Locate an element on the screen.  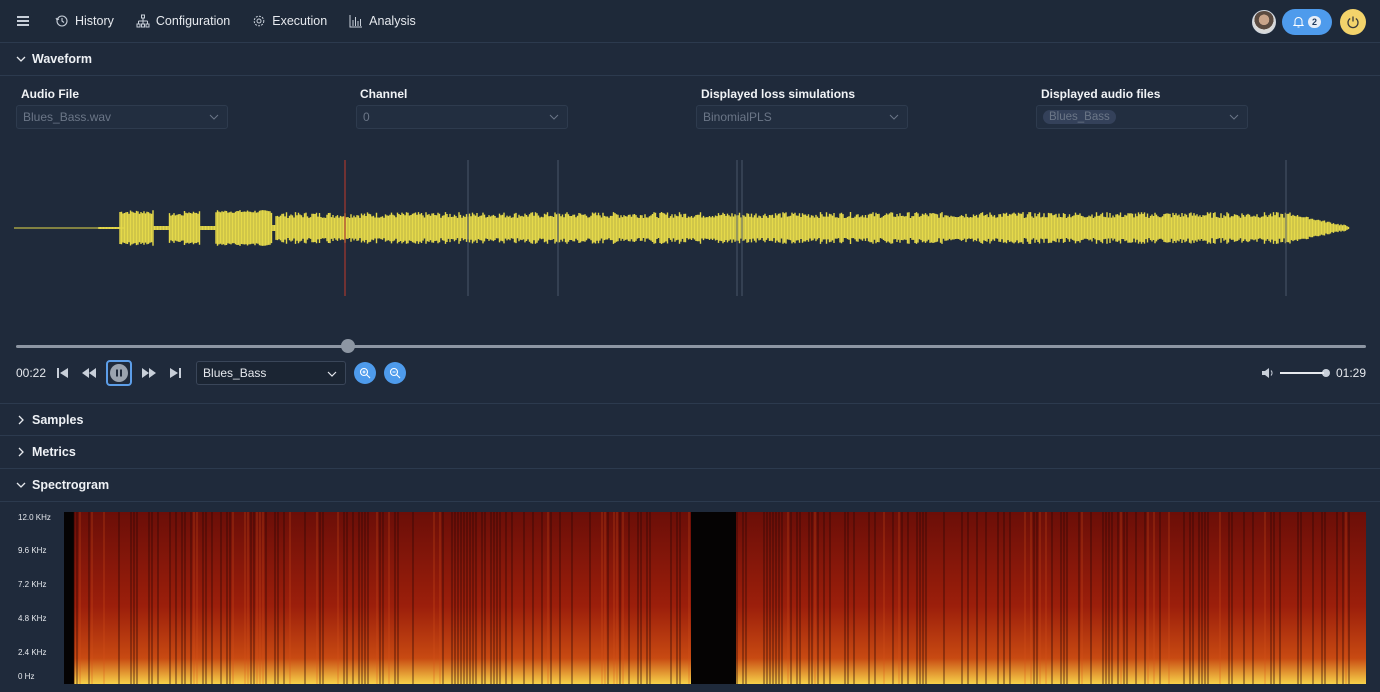
avatar is located at coordinates (1264, 22).